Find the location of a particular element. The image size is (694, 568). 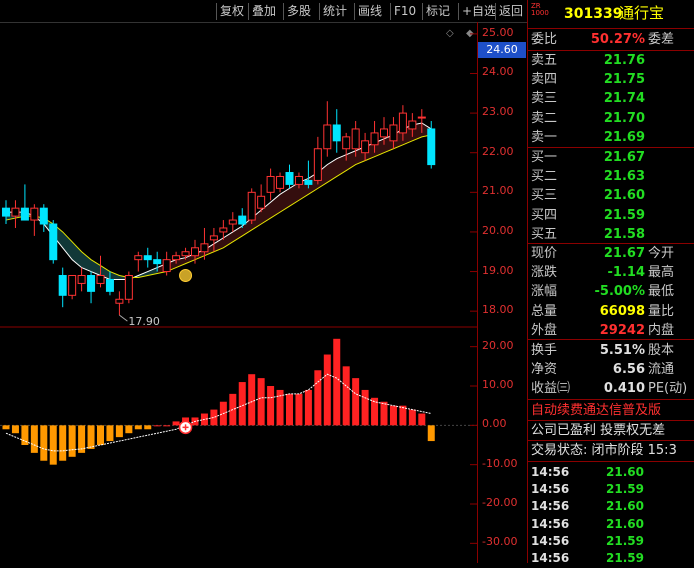

stock-header: ZR 1000 301339 通行宝 is located at coordinates (611, 14).